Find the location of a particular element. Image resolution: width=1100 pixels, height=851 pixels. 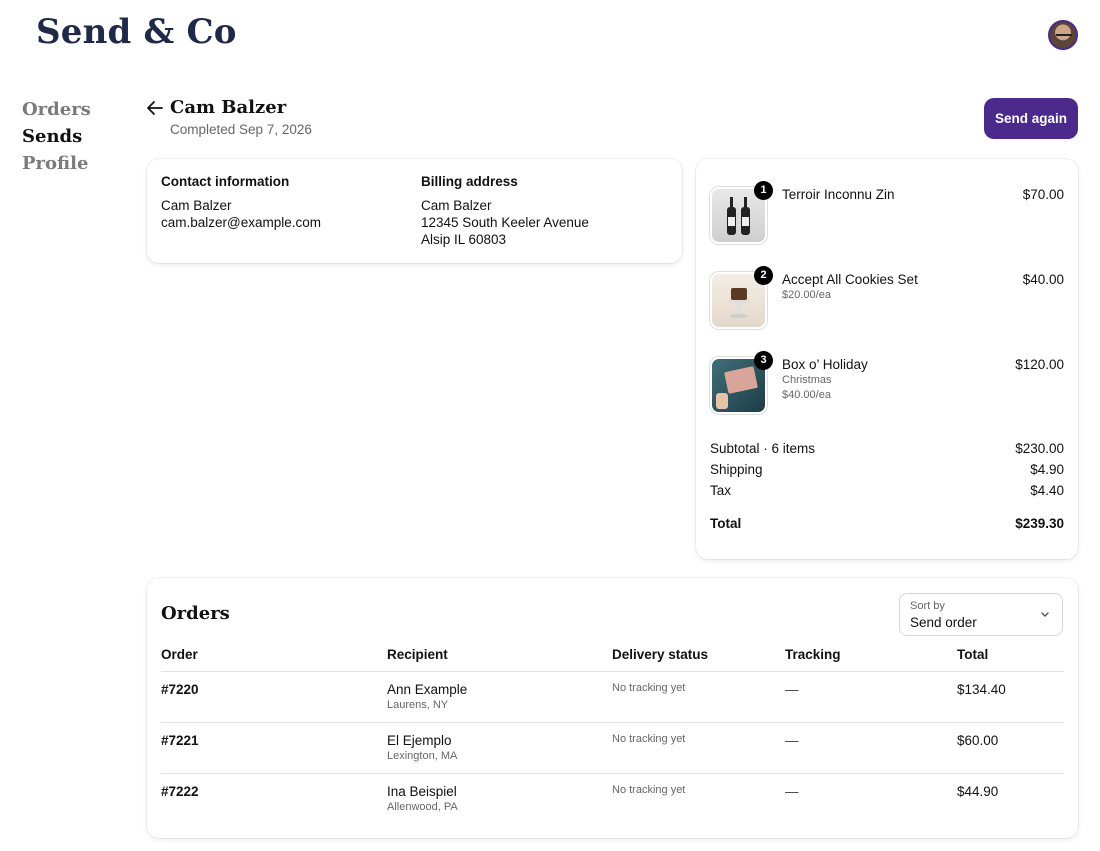

quantity-badge: 2 is located at coordinates (763, 275).